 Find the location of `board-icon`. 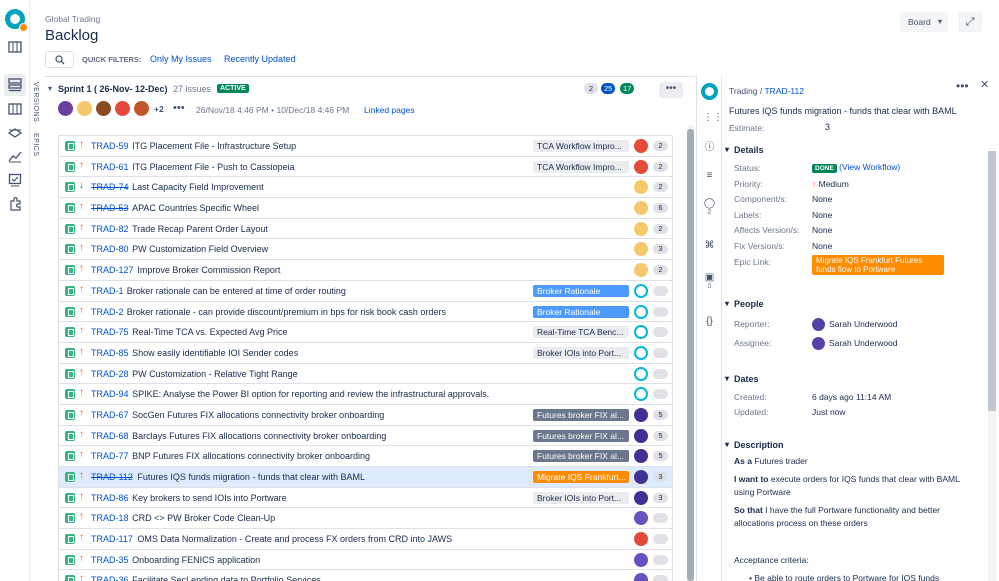

board-icon is located at coordinates (15, 109).